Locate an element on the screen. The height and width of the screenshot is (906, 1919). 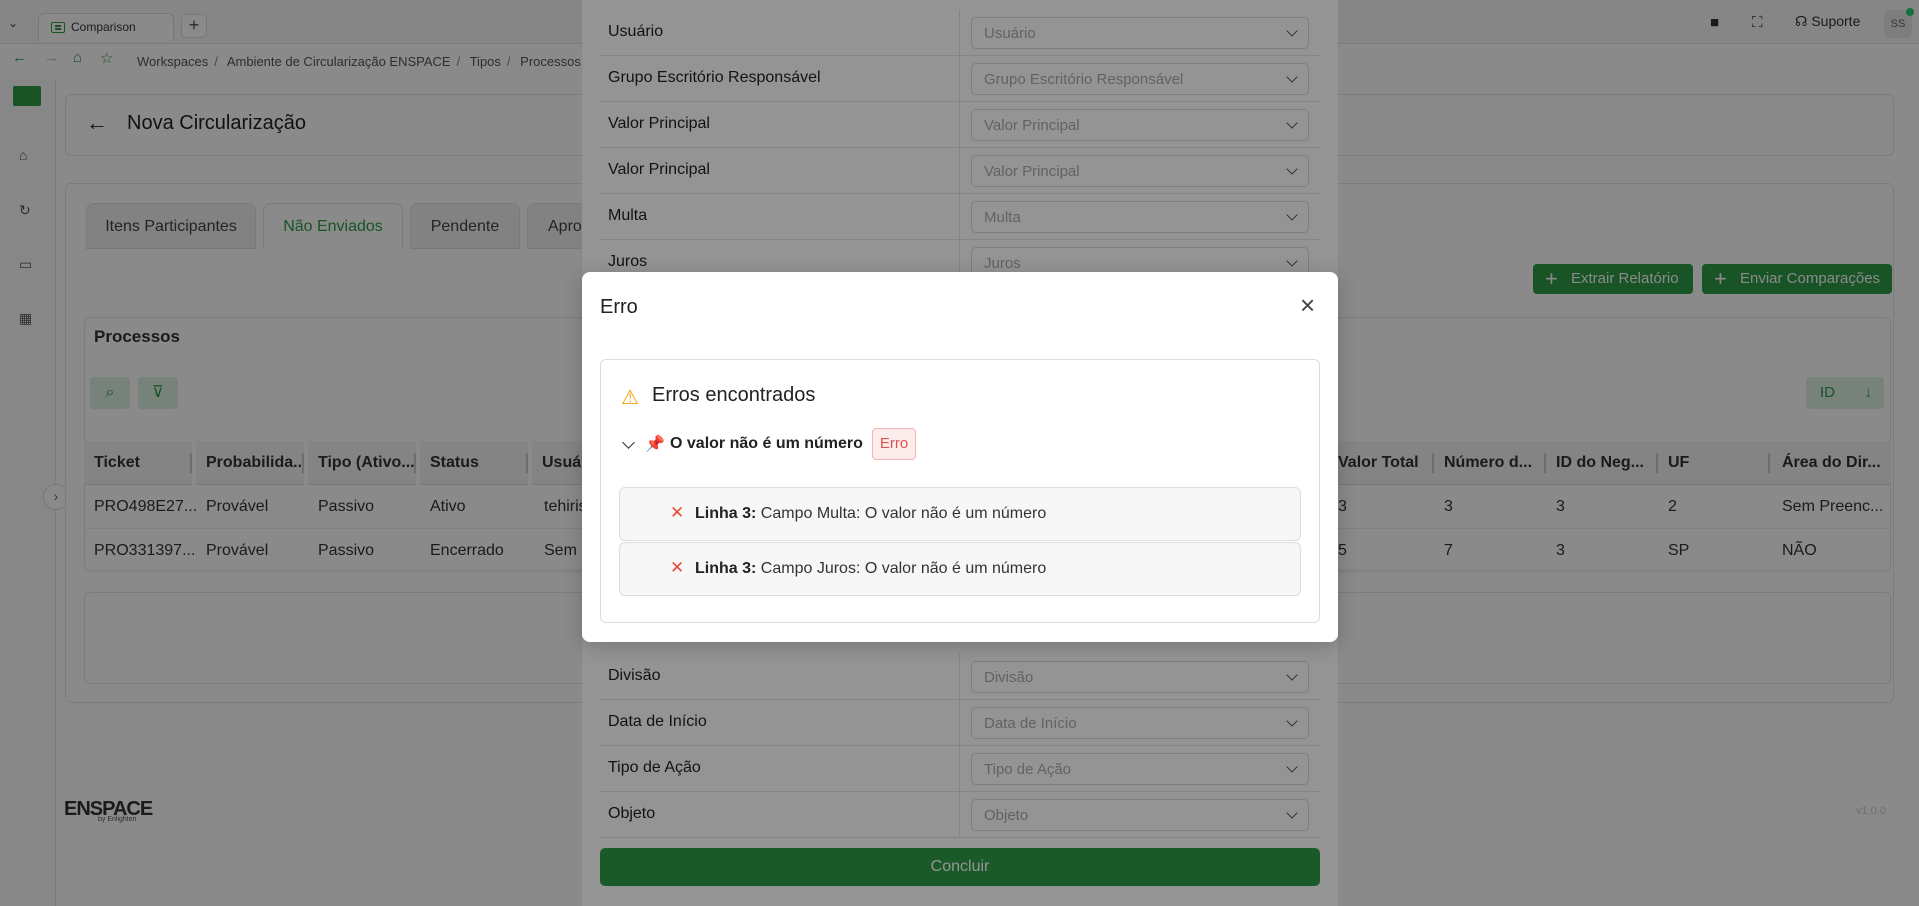
close-icon: × is located at coordinates (1307, 305).